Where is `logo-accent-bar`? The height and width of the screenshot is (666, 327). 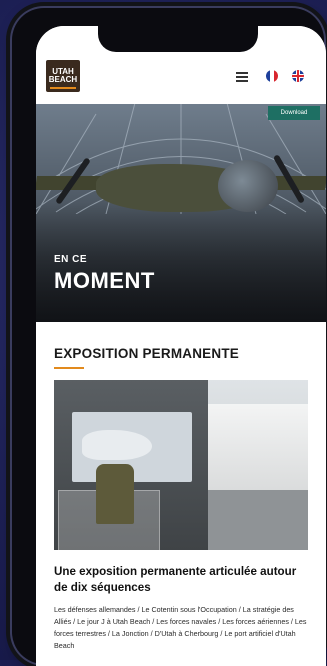 logo-accent-bar is located at coordinates (63, 88).